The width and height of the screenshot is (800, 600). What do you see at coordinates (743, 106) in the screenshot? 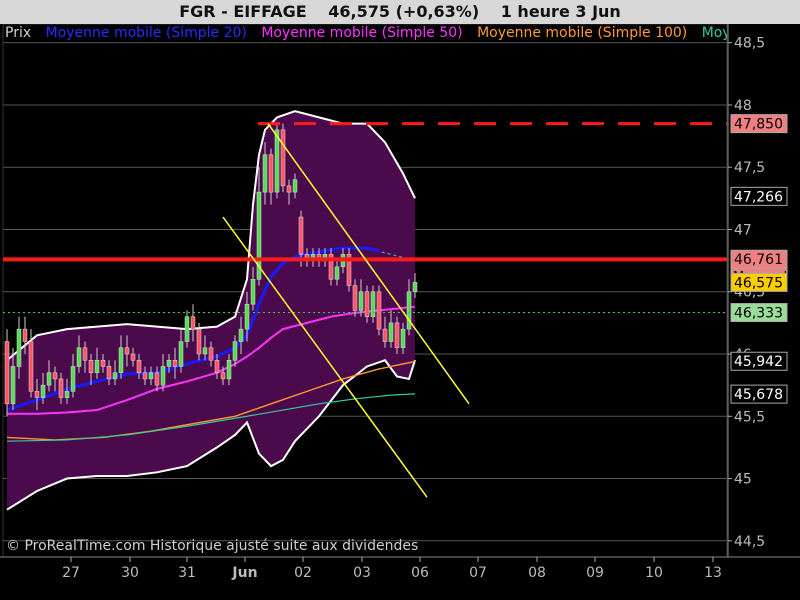
I see `y-tick-label: 48` at bounding box center [743, 106].